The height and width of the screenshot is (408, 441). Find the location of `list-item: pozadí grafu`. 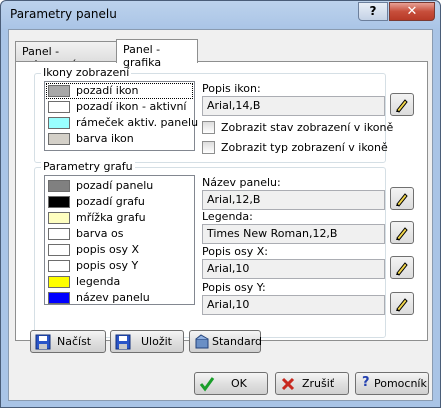

list-item: pozadí grafu is located at coordinates (123, 202).